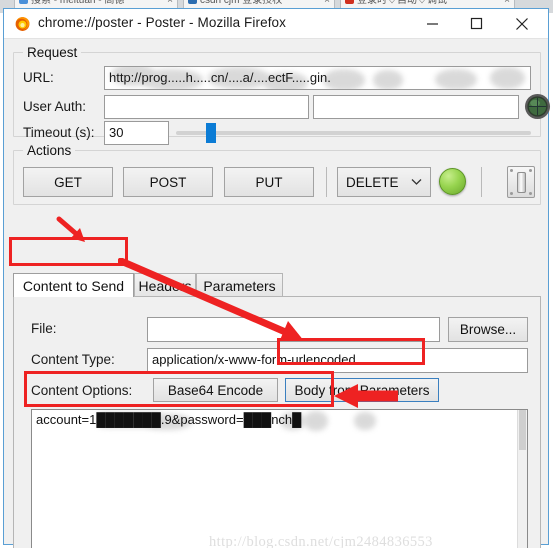 The height and width of the screenshot is (548, 553). I want to click on scrollbar-thumb, so click(522, 430).